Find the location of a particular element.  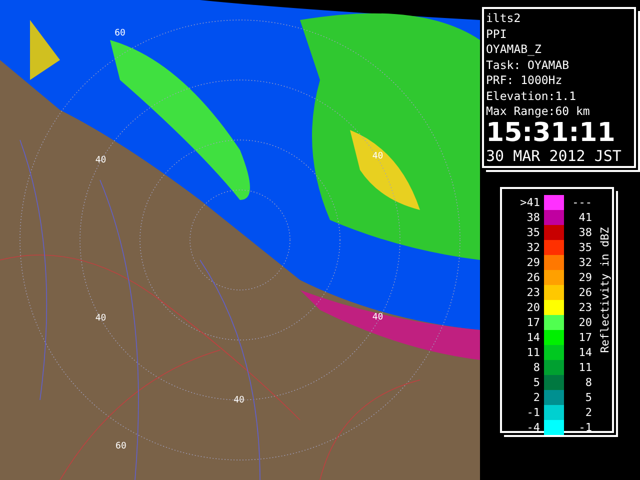

info-line: Task: OYAMAB is located at coordinates (528, 65).